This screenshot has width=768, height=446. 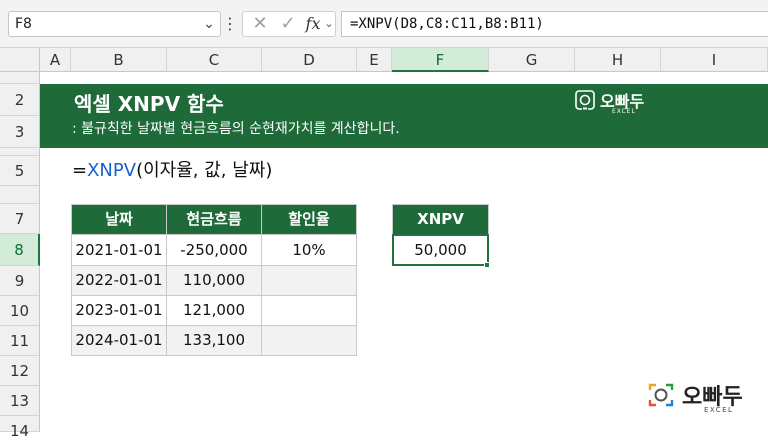 What do you see at coordinates (55, 60) in the screenshot?
I see `column-header-a: A` at bounding box center [55, 60].